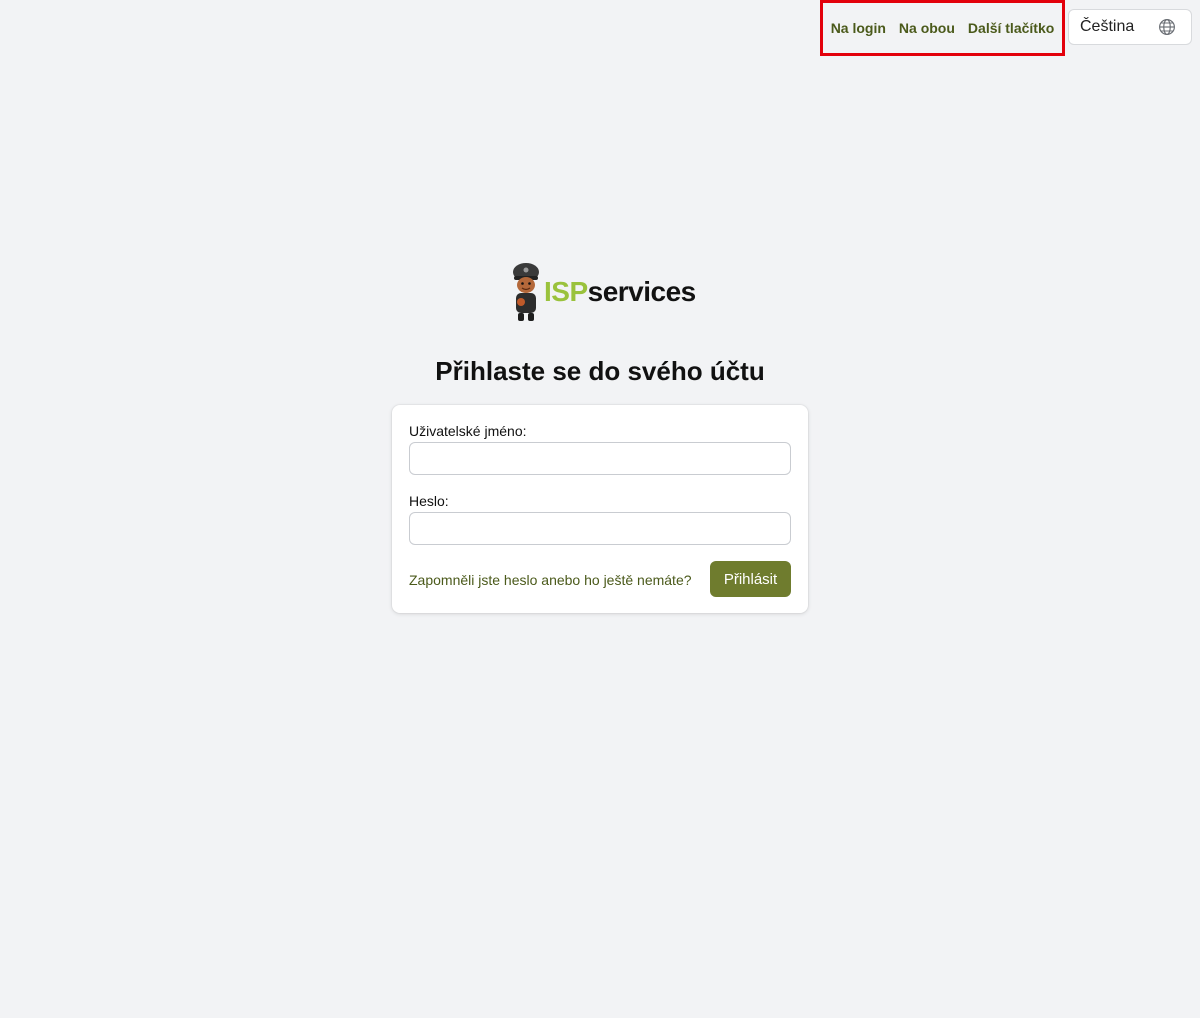 Image resolution: width=1200 pixels, height=1018 pixels. Describe the element at coordinates (429, 501) in the screenshot. I see `password-label: Heslo:` at that location.